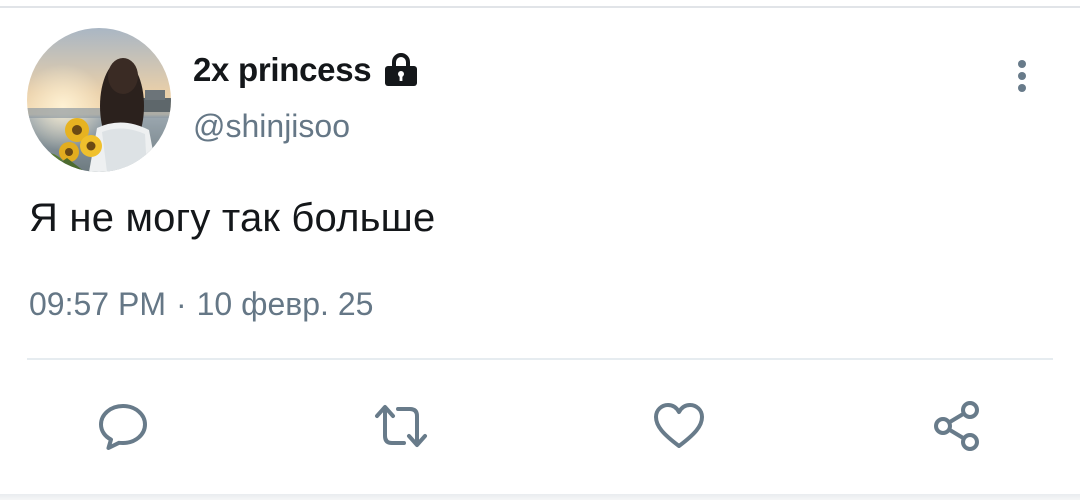 This screenshot has height=500, width=1080. I want to click on more-vertical-icon, so click(1022, 76).